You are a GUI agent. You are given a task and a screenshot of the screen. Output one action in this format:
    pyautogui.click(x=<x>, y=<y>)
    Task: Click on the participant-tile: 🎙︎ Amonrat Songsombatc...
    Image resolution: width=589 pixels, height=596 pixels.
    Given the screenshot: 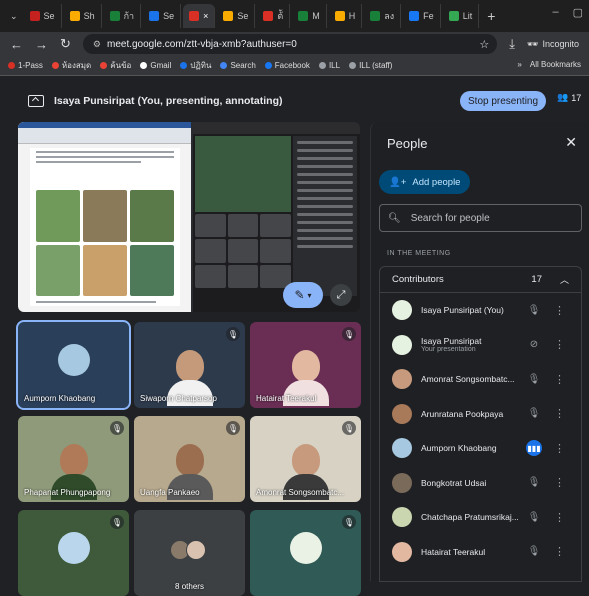 What is the action you would take?
    pyautogui.click(x=305, y=459)
    